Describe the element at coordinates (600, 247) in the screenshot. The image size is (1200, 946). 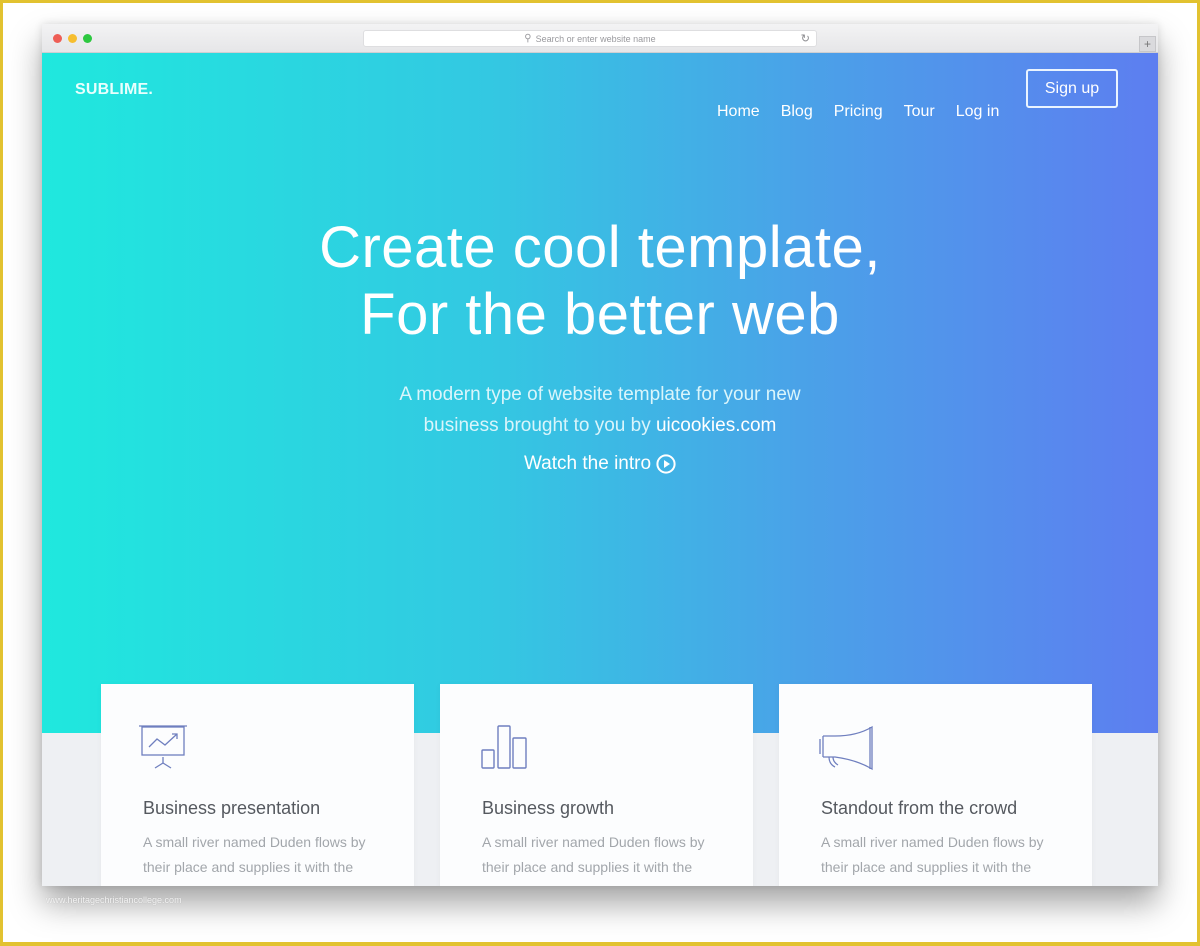
I see `headline-line-1: Create cool template,` at that location.